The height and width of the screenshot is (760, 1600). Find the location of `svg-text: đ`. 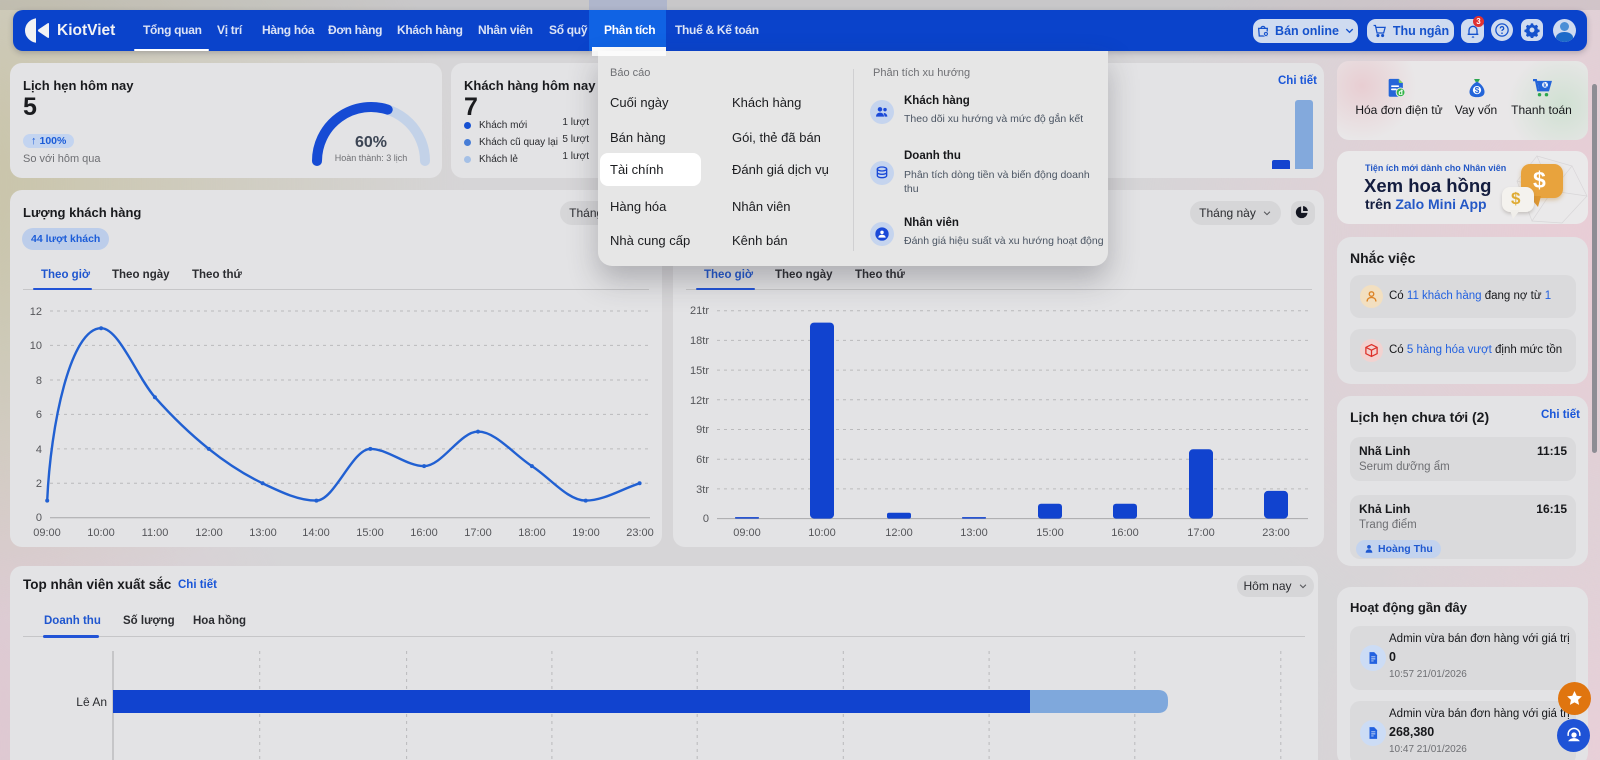

svg-text: đ is located at coordinates (1400, 92).